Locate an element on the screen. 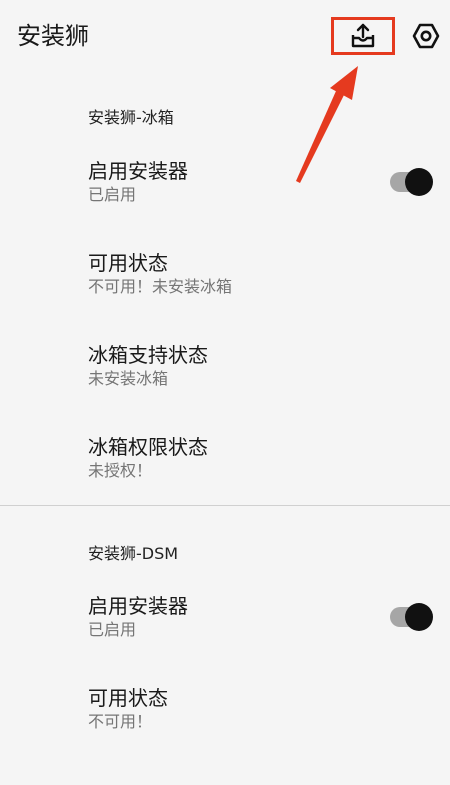  list-item-fridge-permission: 冰箱权限状态 未授权！ is located at coordinates (225, 480).